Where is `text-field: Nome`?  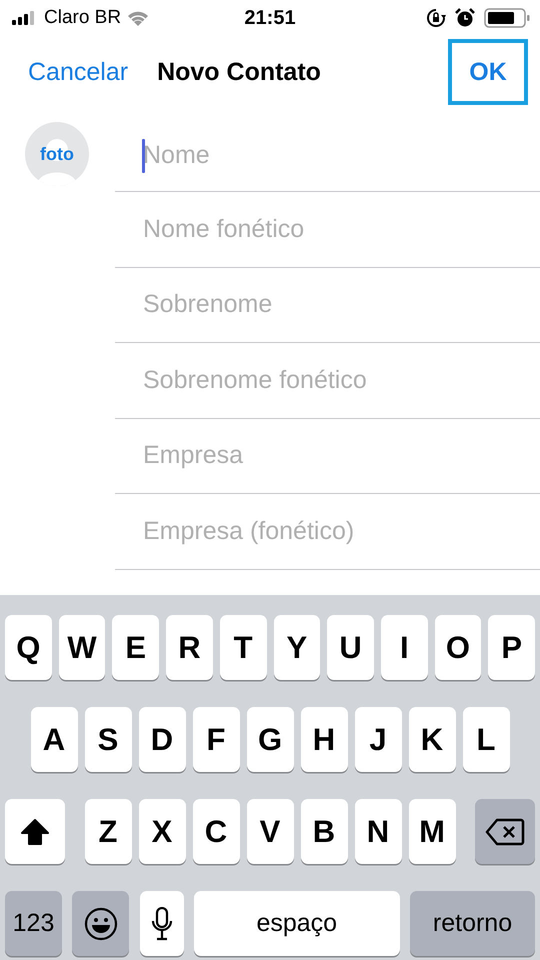 text-field: Nome is located at coordinates (333, 155).